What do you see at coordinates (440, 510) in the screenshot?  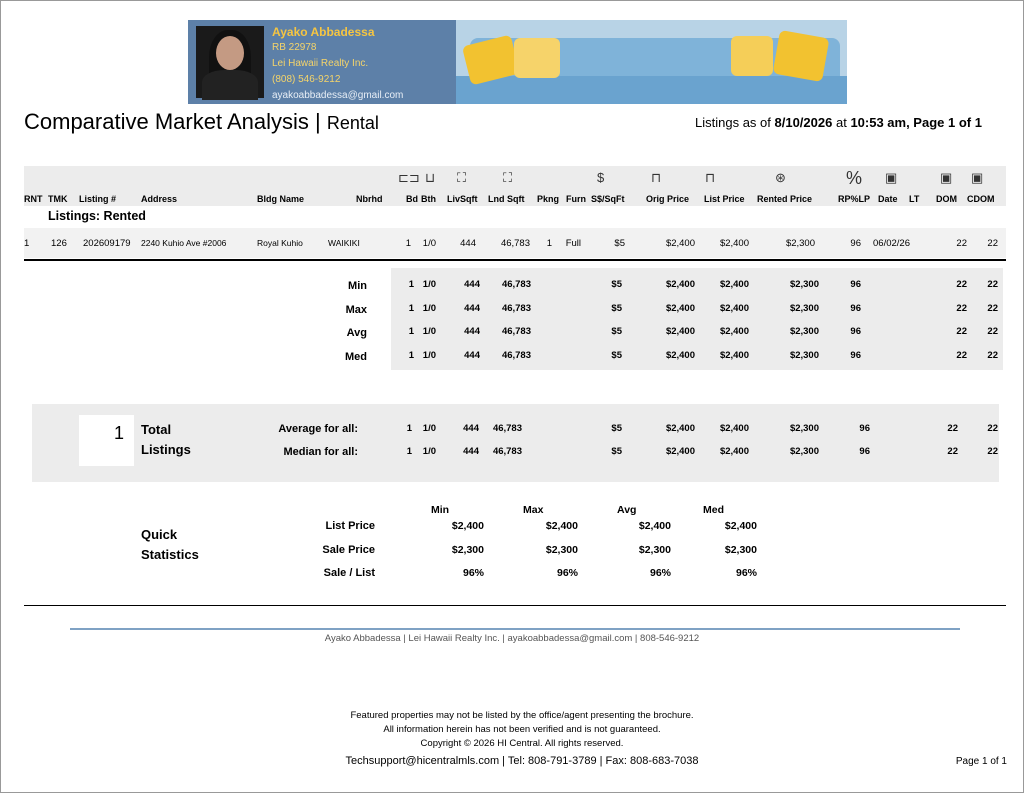 I see `quick-header: Min` at bounding box center [440, 510].